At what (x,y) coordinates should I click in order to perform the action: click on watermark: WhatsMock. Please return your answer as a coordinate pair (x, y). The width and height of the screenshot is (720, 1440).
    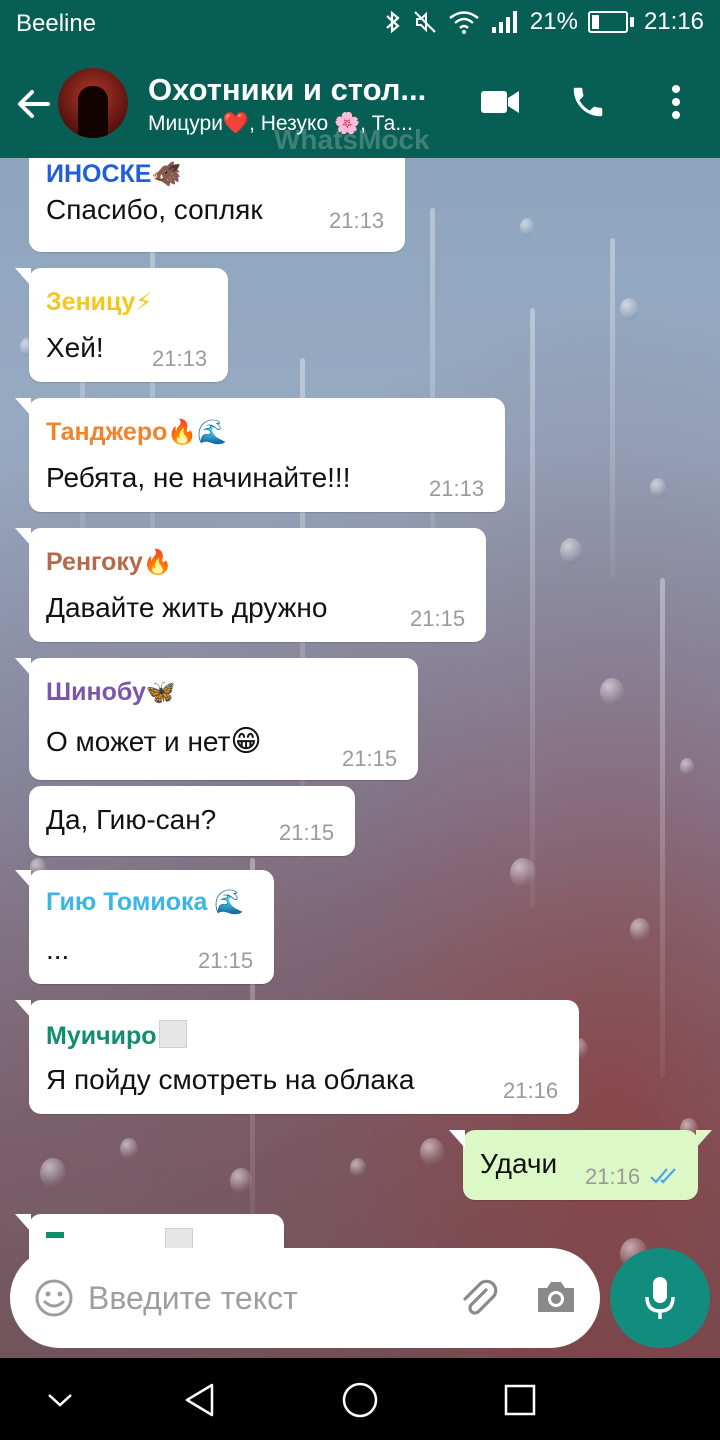
    Looking at the image, I should click on (352, 139).